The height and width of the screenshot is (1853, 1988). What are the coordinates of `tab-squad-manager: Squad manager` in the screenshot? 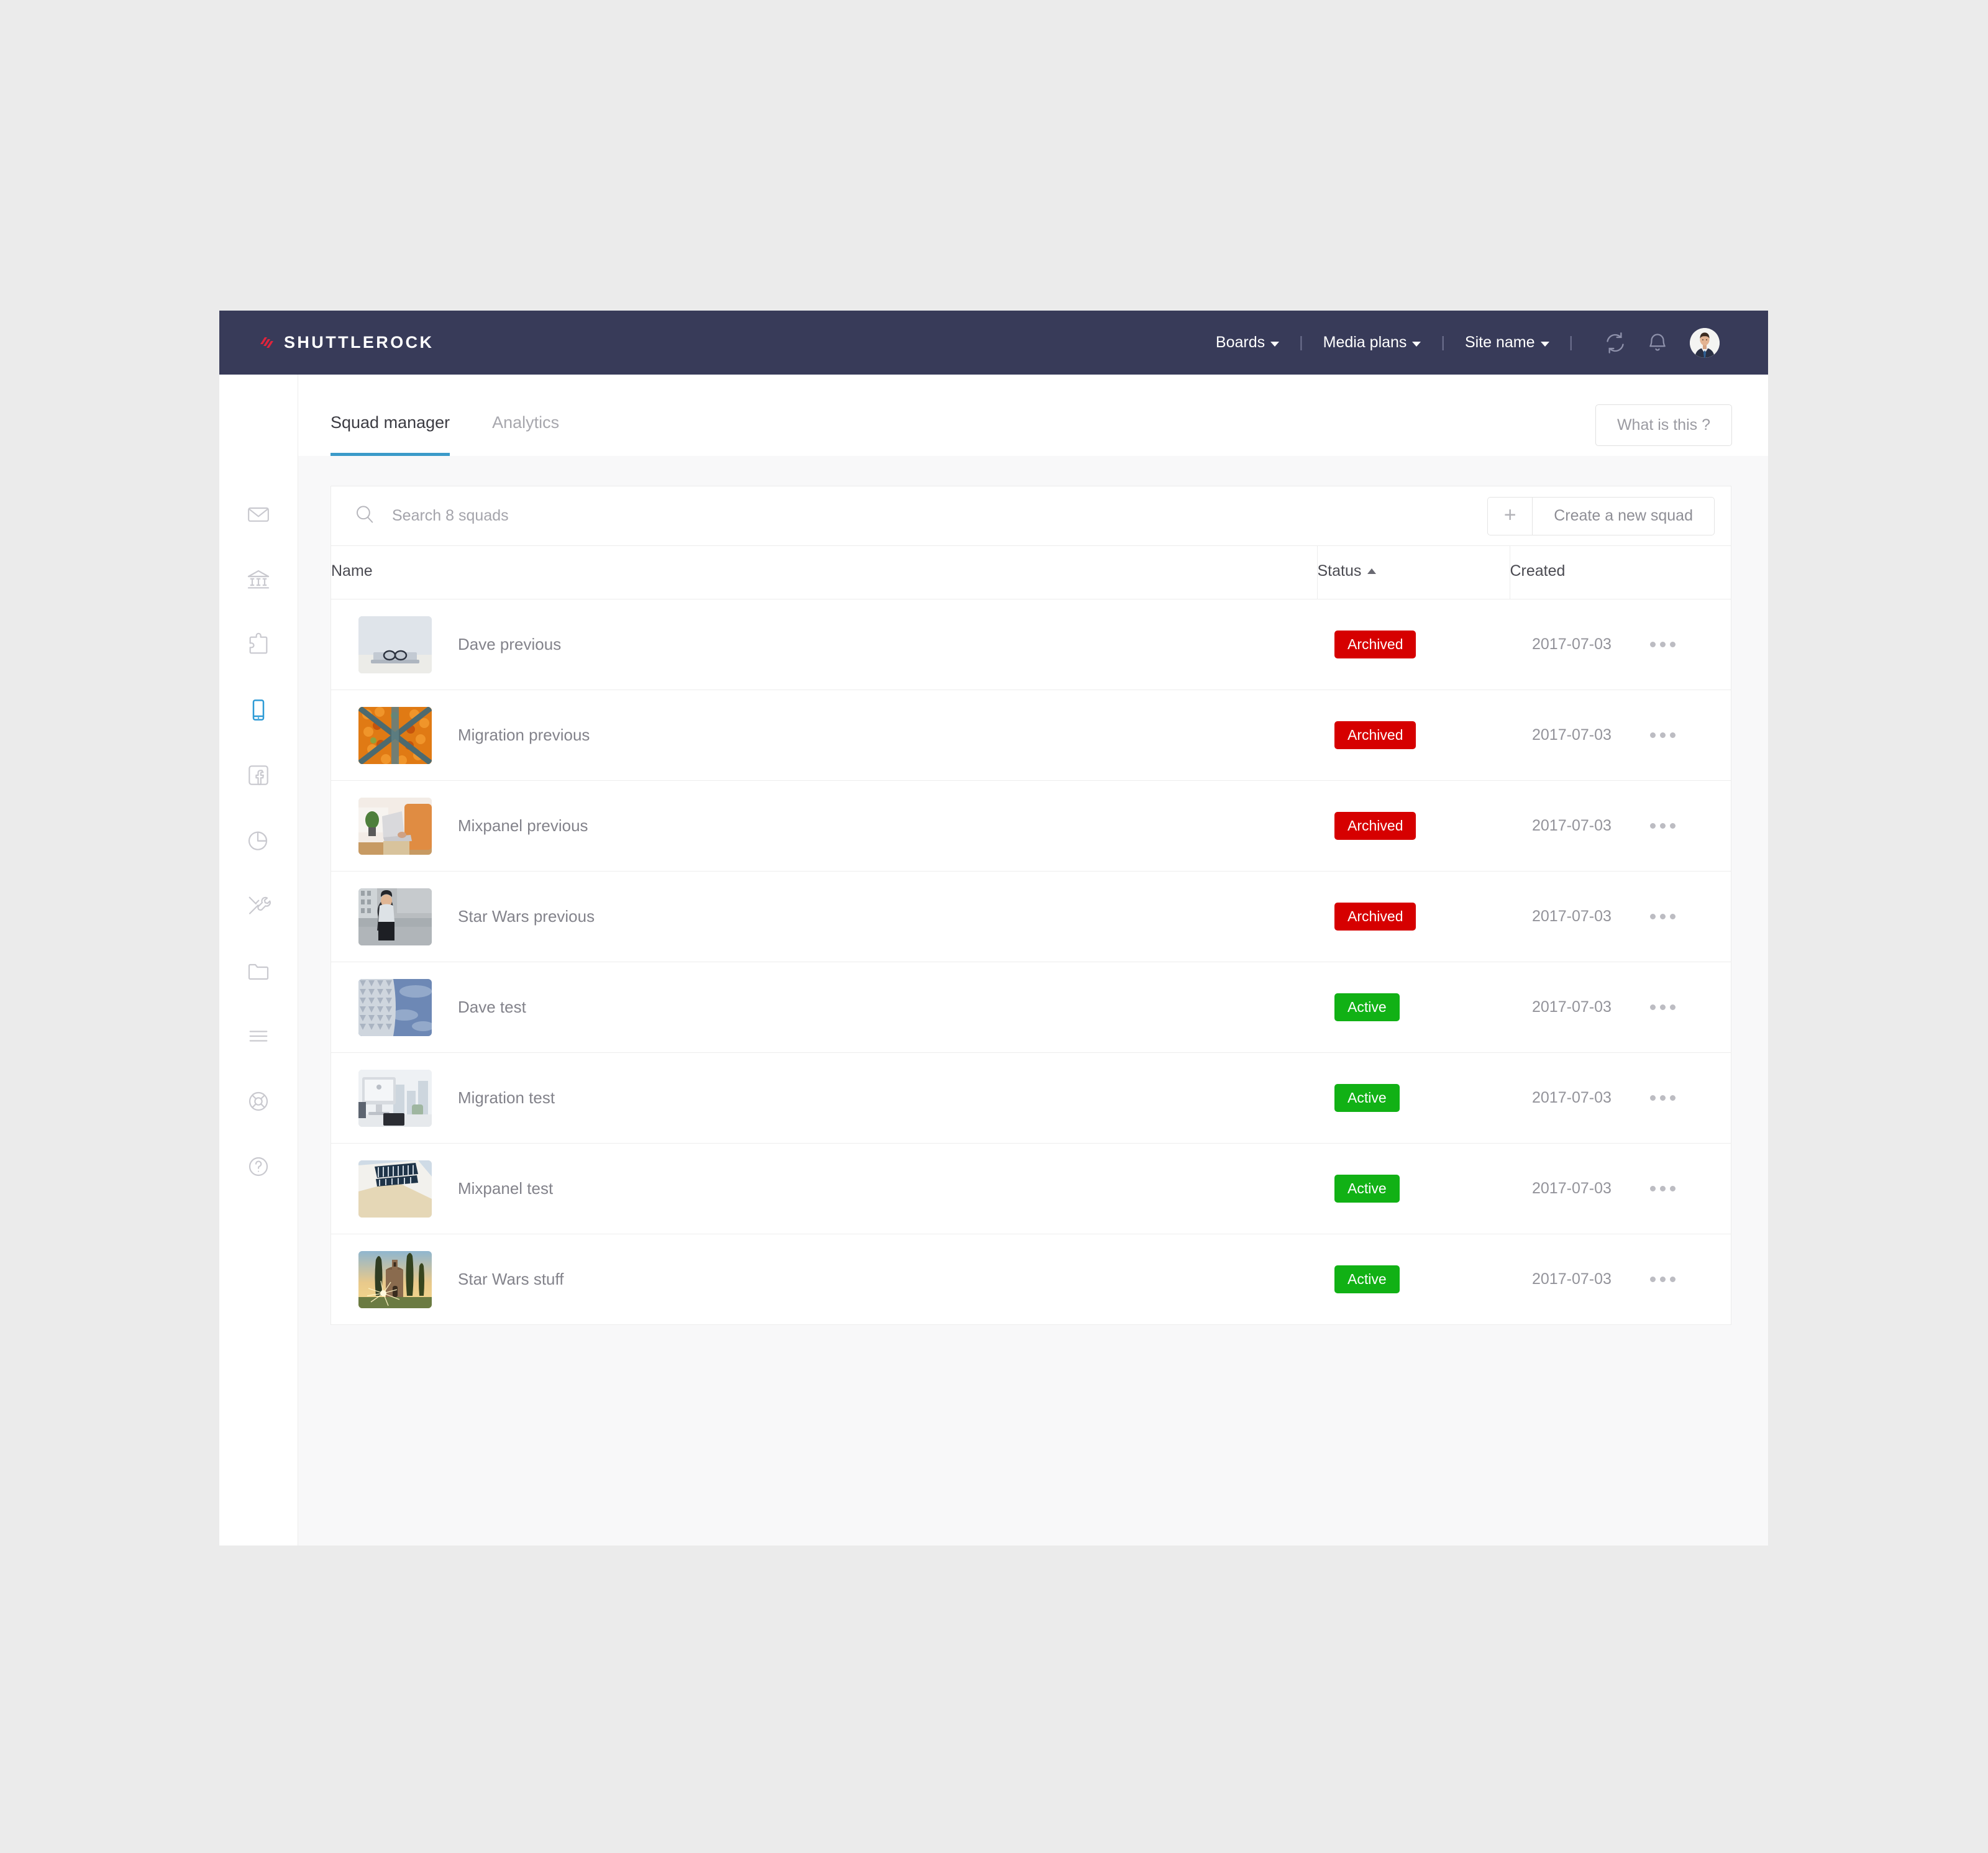 It's located at (391, 415).